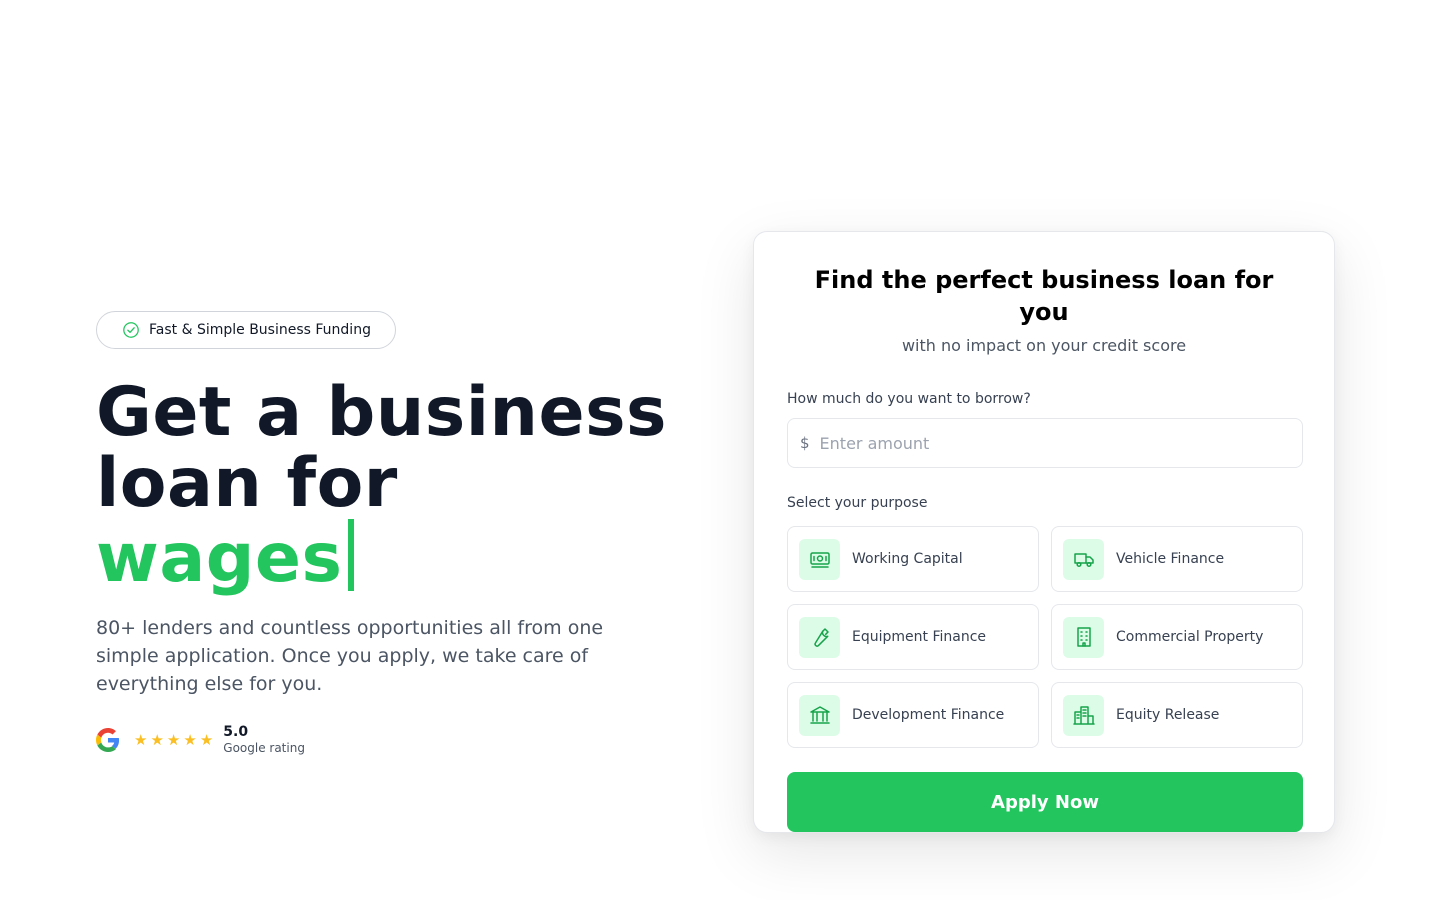 This screenshot has width=1440, height=900. I want to click on purpose-label-text: Vehicle Finance, so click(1170, 559).